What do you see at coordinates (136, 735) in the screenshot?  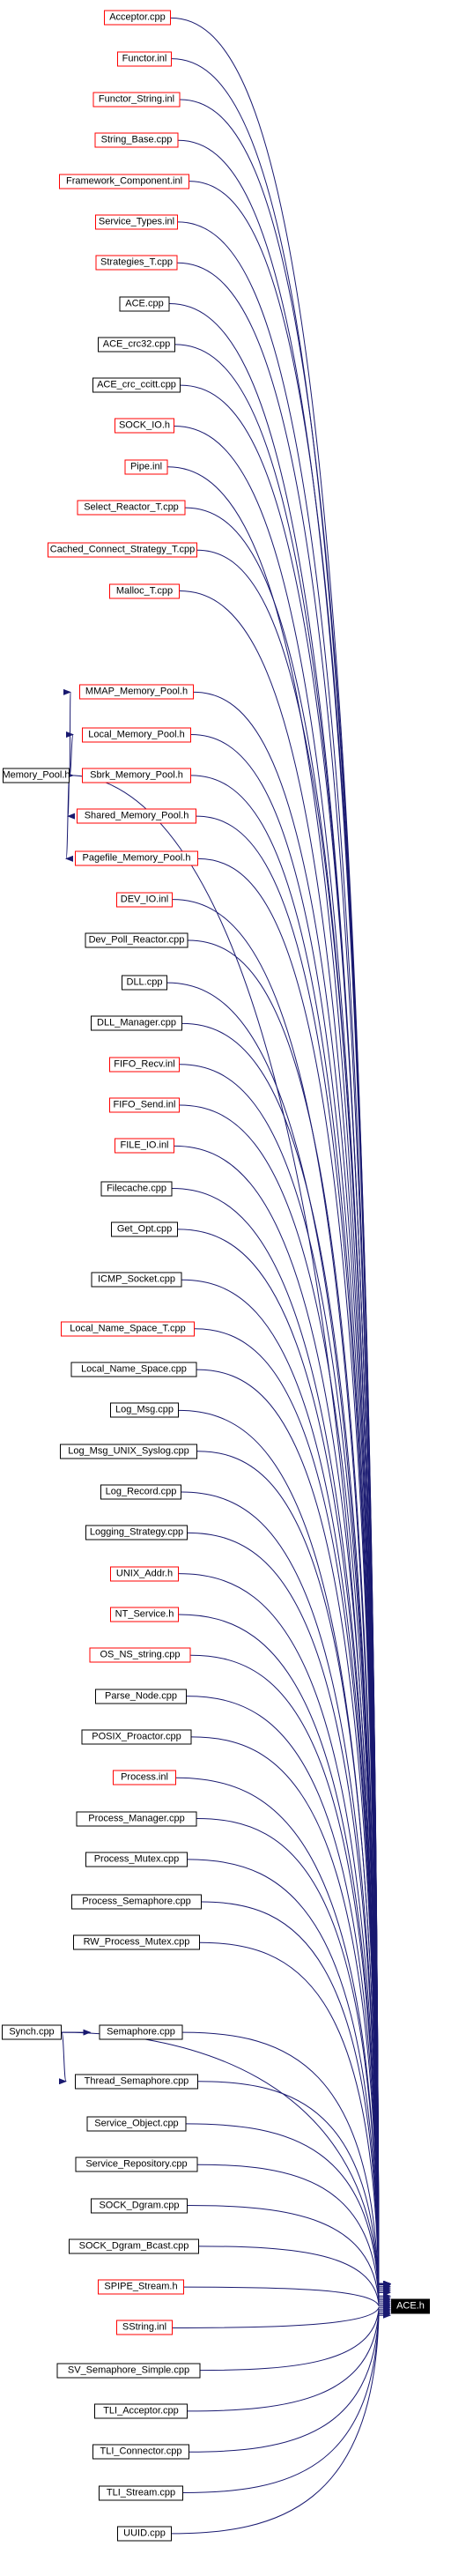 I see `source-node-local-memory-pool-h: Local_Memory_Pool.h` at bounding box center [136, 735].